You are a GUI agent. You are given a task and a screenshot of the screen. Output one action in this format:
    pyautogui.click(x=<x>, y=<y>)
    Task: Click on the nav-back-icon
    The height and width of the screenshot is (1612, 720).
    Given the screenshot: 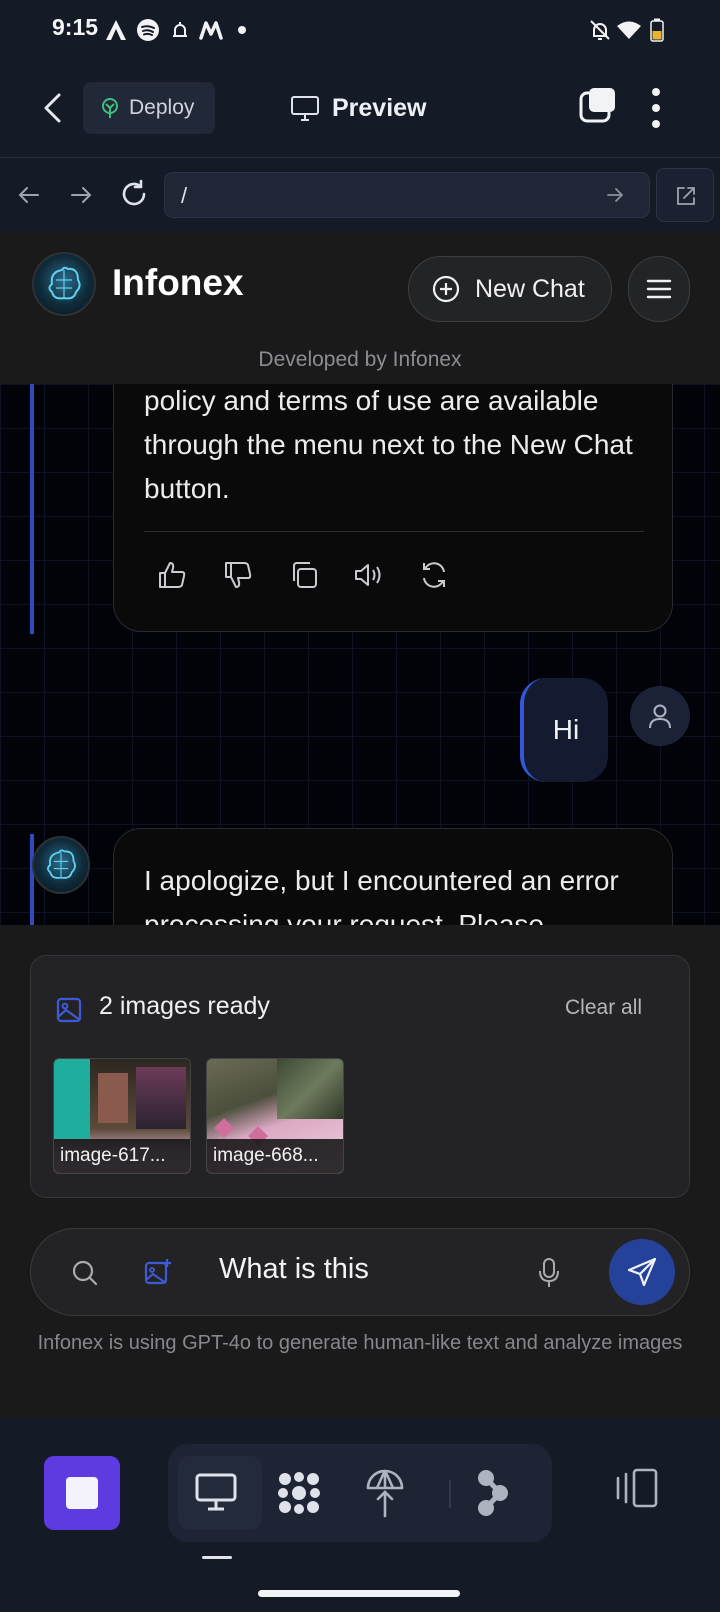 What is the action you would take?
    pyautogui.click(x=29, y=195)
    